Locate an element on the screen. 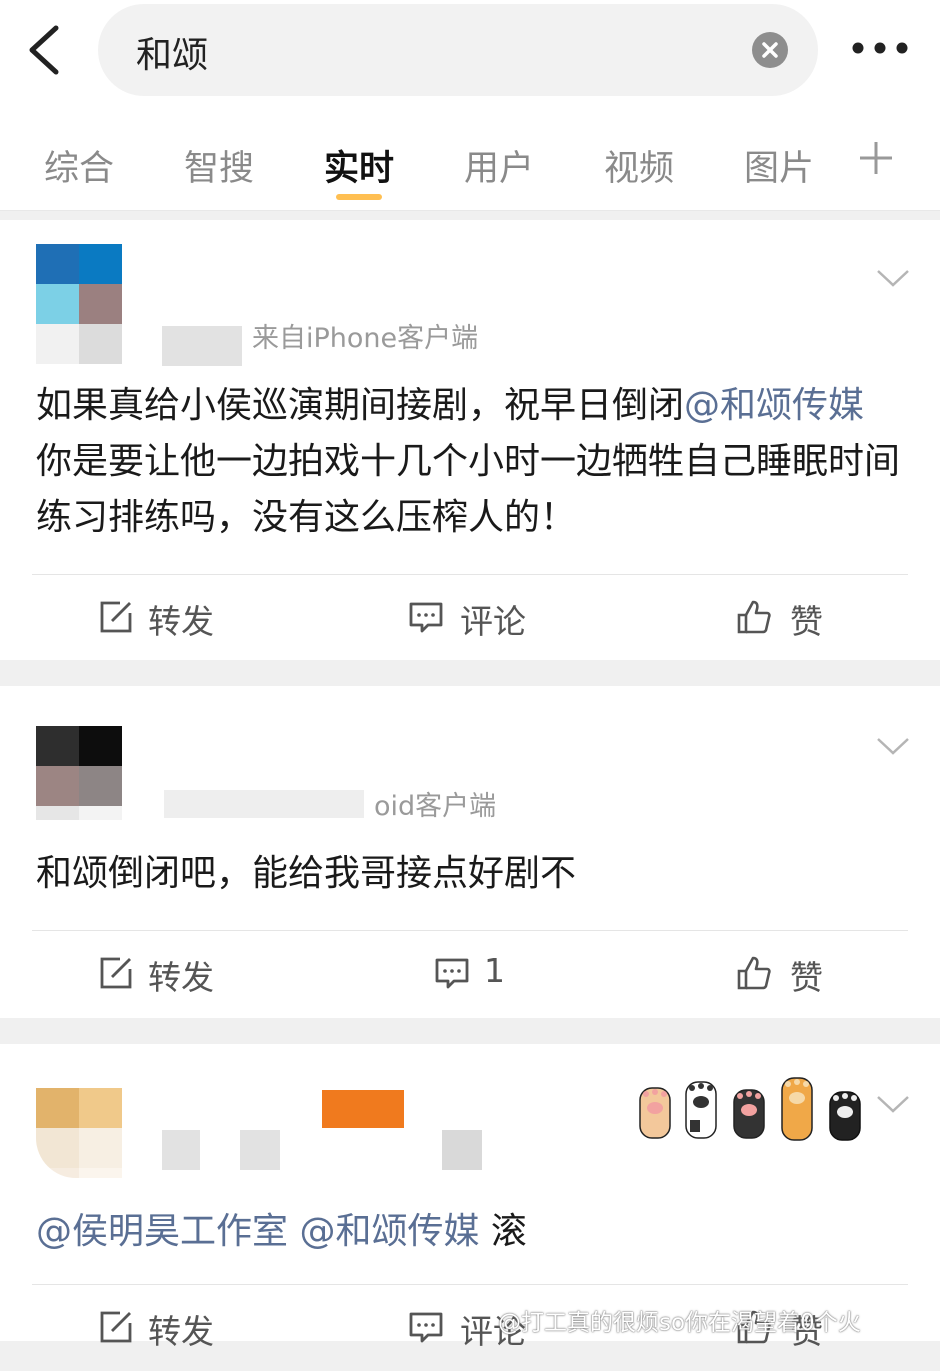 The width and height of the screenshot is (940, 1371). search-input: 和颂 is located at coordinates (458, 50).